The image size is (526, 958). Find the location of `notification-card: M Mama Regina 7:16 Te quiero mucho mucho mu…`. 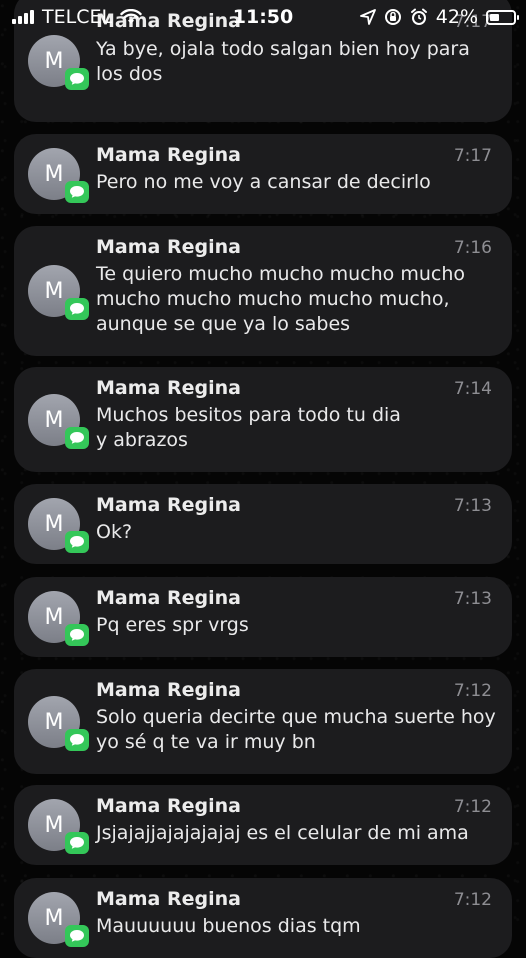

notification-card: M Mama Regina 7:16 Te quiero mucho mucho mu… is located at coordinates (263, 291).